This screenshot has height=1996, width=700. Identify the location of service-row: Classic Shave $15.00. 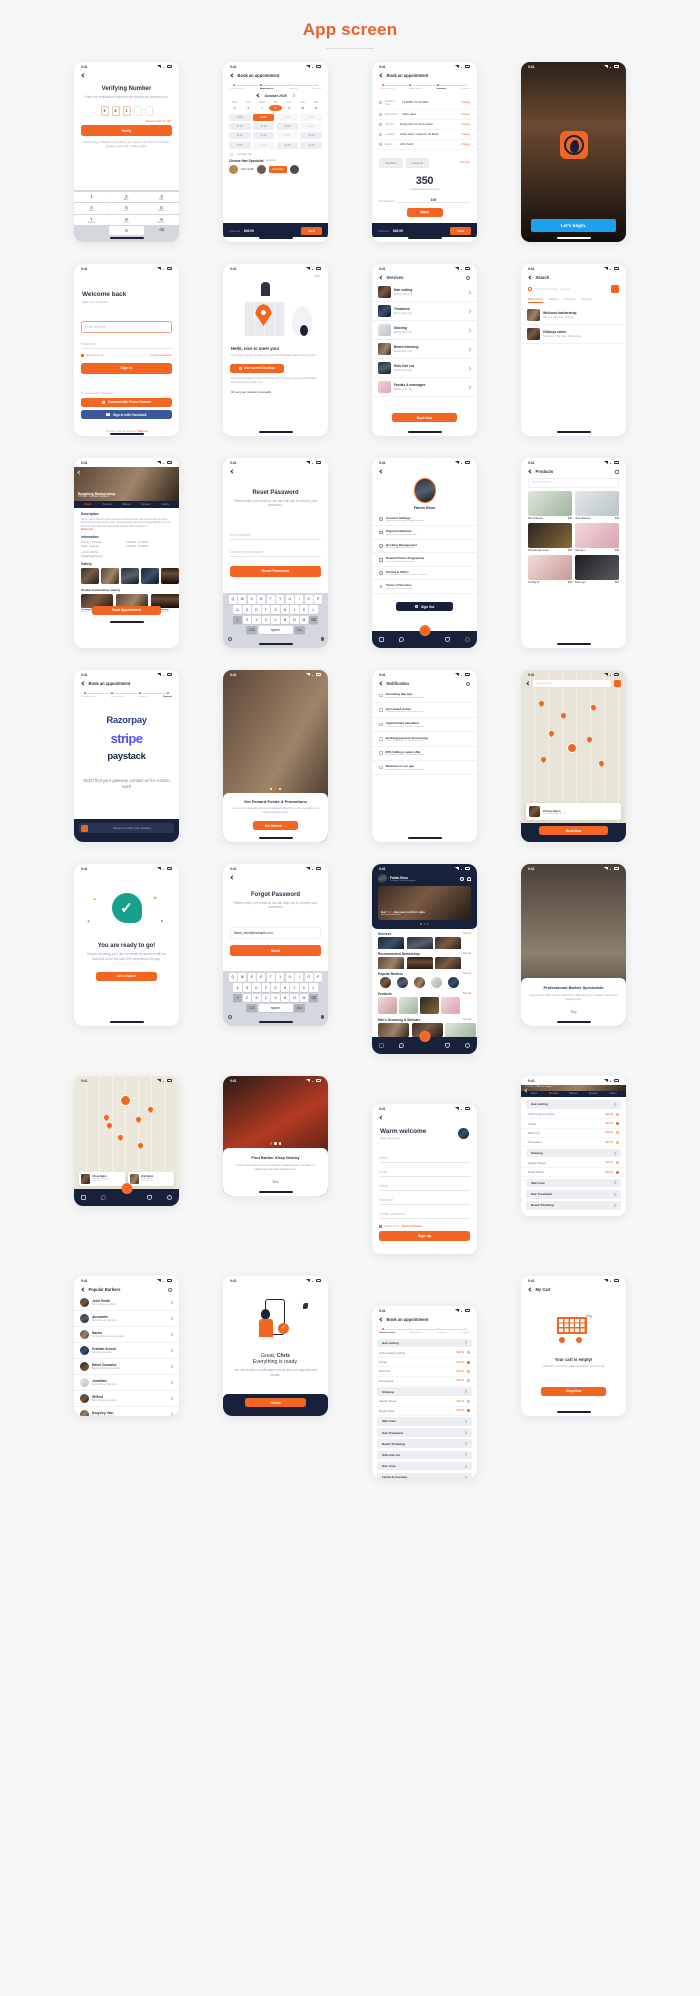
(424, 1402).